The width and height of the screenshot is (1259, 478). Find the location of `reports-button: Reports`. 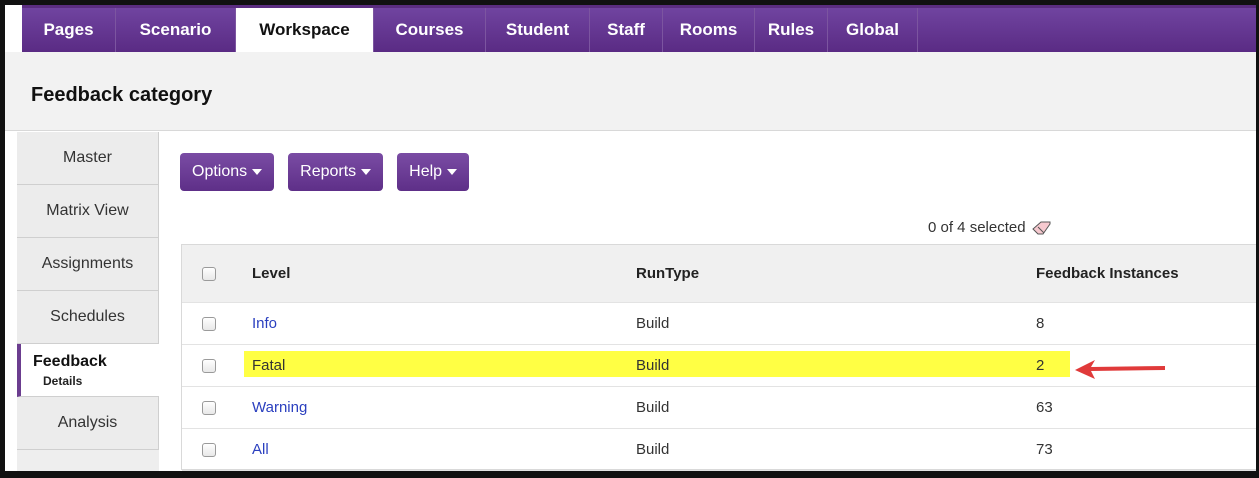

reports-button: Reports is located at coordinates (336, 172).